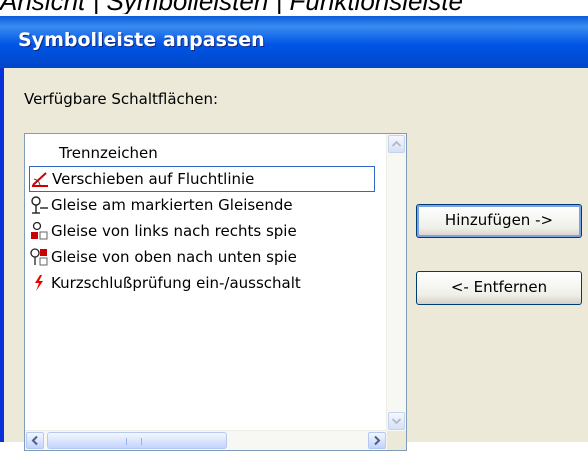 The width and height of the screenshot is (588, 452). I want to click on add-button: Hinzufügen ->, so click(499, 221).